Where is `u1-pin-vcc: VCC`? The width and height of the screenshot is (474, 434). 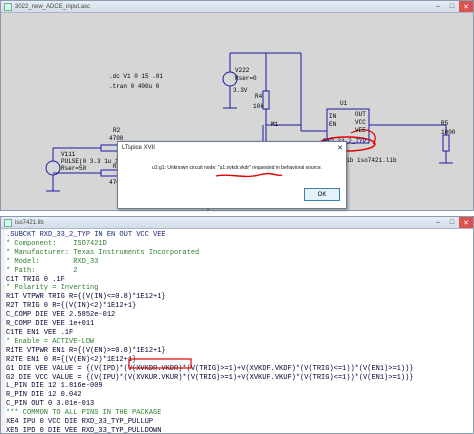
u1-pin-vcc: VCC is located at coordinates (360, 122).